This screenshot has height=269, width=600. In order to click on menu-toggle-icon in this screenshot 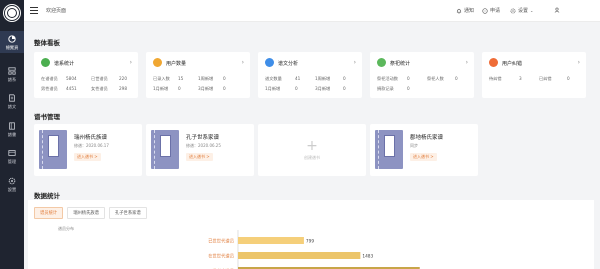, I will do `click(34, 10)`.